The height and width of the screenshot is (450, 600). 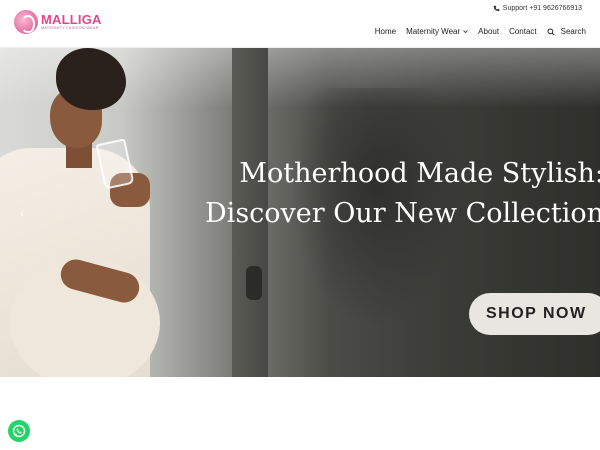 What do you see at coordinates (465, 32) in the screenshot?
I see `chevron-down-icon` at bounding box center [465, 32].